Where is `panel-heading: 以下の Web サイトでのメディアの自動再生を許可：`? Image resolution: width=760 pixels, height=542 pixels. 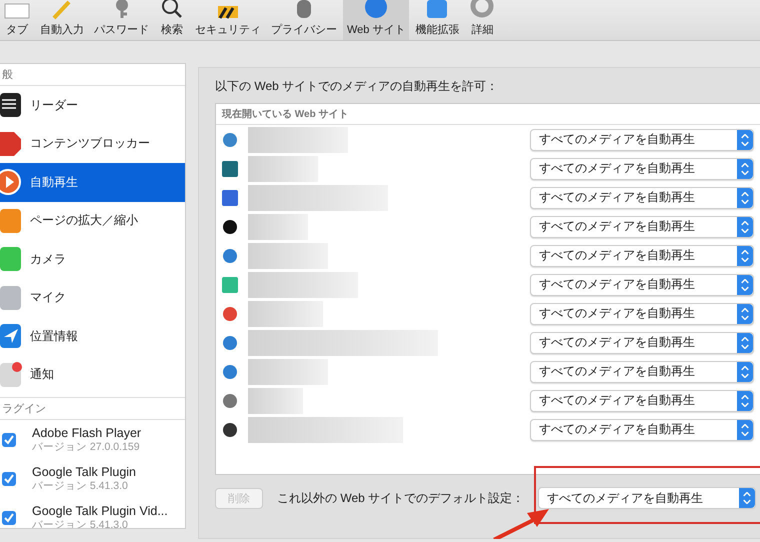 panel-heading: 以下の Web サイトでのメディアの自動再生を許可： is located at coordinates (357, 86).